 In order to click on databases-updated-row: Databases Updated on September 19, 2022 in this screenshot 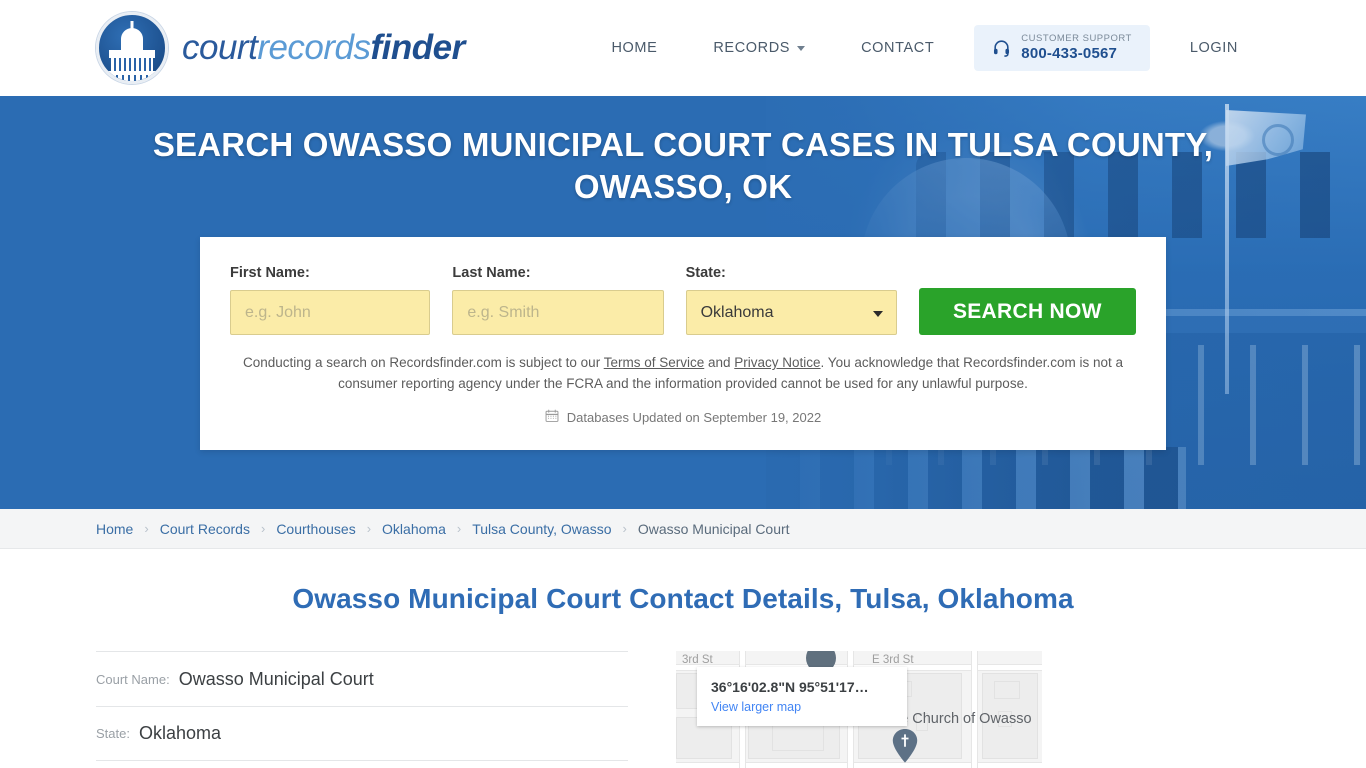, I will do `click(683, 417)`.